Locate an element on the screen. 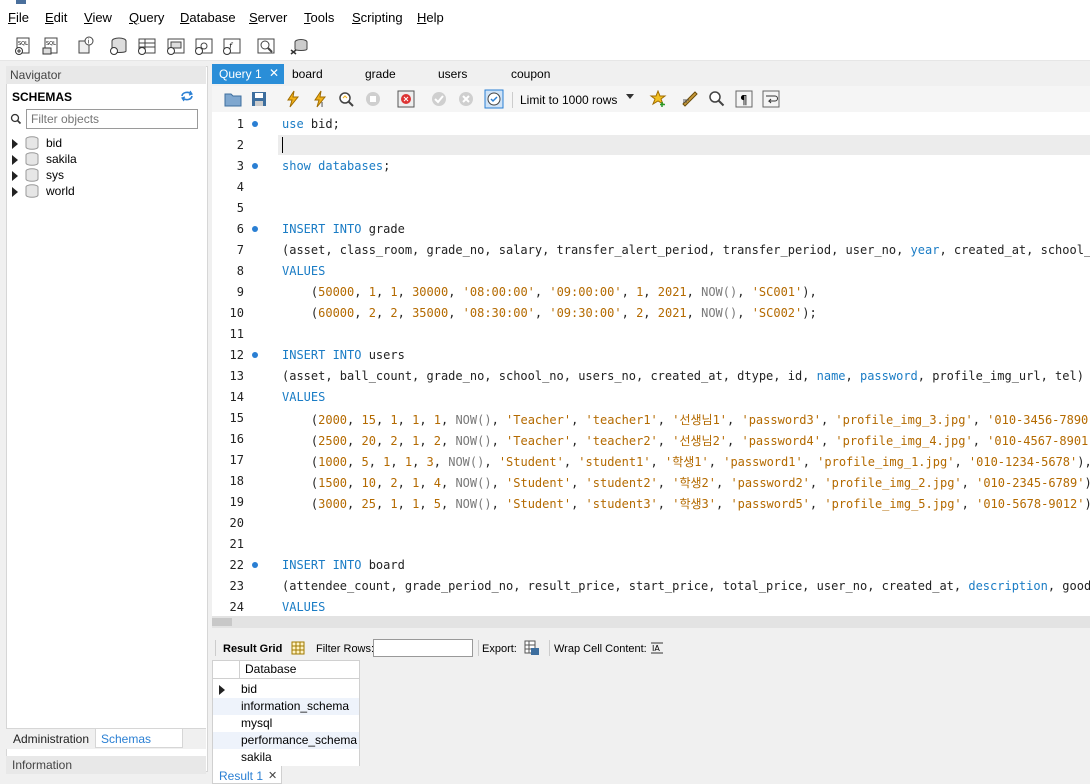 The width and height of the screenshot is (1090, 784). create-schema-icon is located at coordinates (119, 46).